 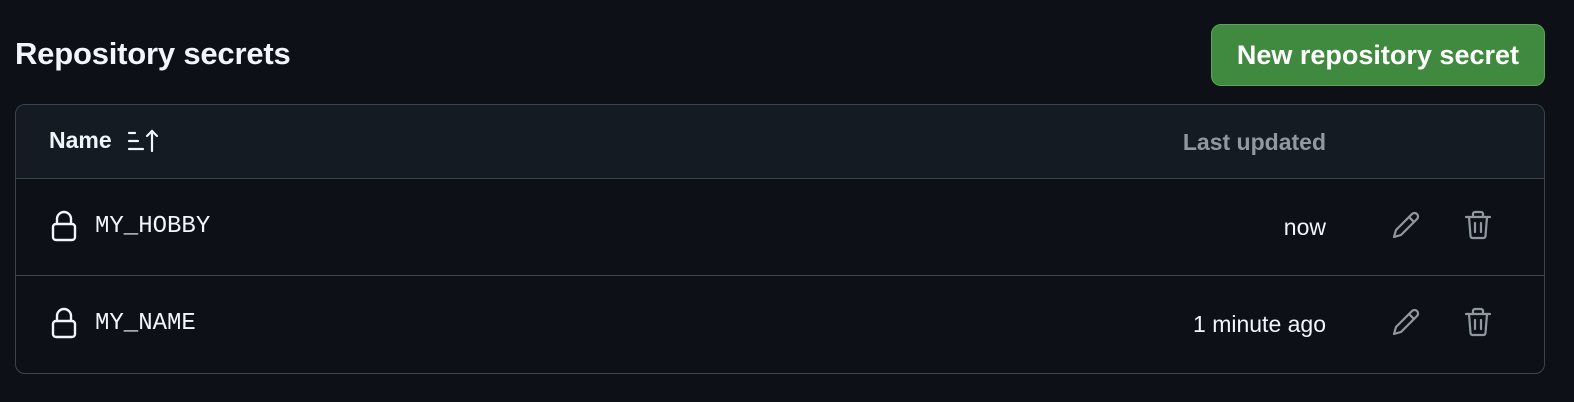 What do you see at coordinates (1377, 55) in the screenshot?
I see `new-repository-secret-button: New repository secret` at bounding box center [1377, 55].